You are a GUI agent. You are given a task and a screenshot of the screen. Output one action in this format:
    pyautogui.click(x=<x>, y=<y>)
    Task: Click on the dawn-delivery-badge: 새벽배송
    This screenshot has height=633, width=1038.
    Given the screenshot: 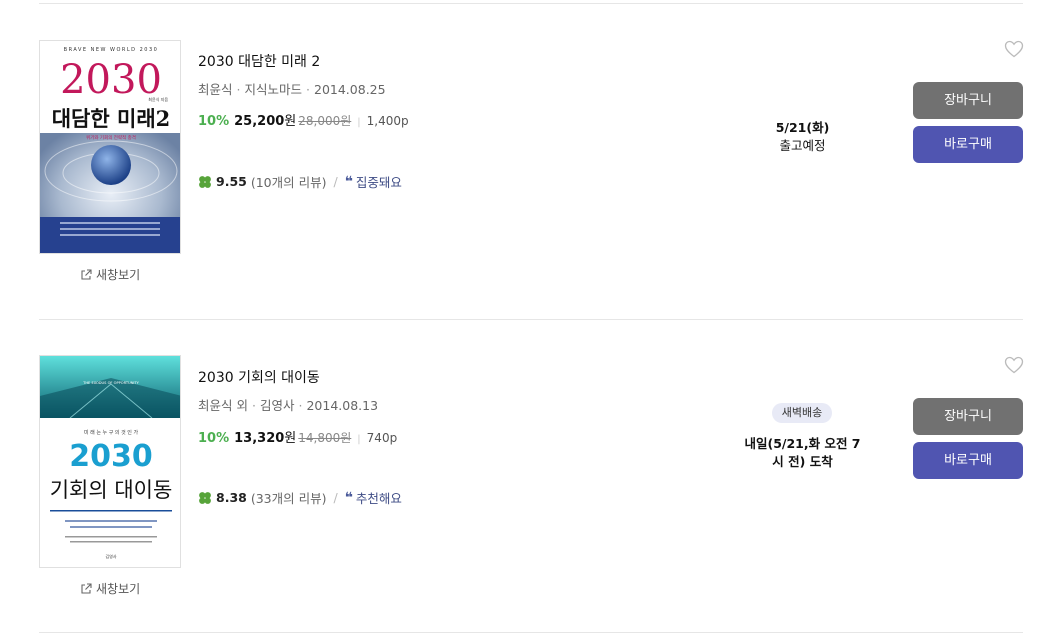 What is the action you would take?
    pyautogui.click(x=802, y=413)
    